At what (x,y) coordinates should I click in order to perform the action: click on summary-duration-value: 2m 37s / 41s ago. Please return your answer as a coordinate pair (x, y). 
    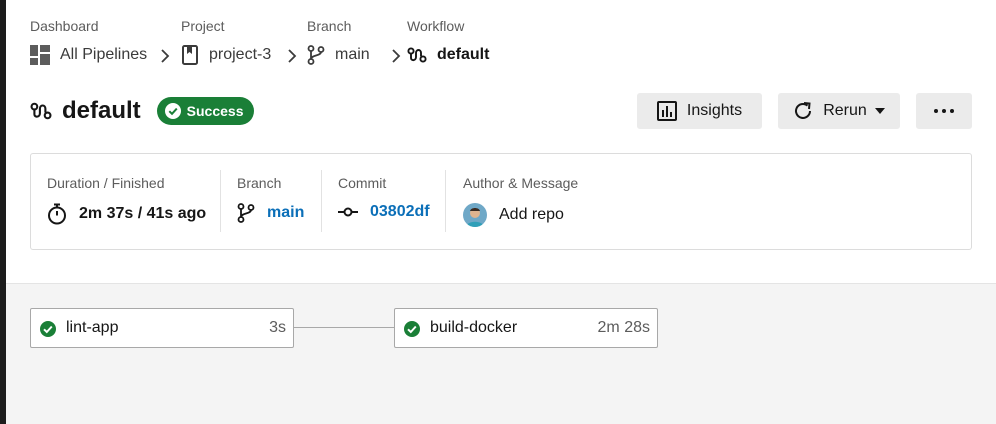
    Looking at the image, I should click on (143, 213).